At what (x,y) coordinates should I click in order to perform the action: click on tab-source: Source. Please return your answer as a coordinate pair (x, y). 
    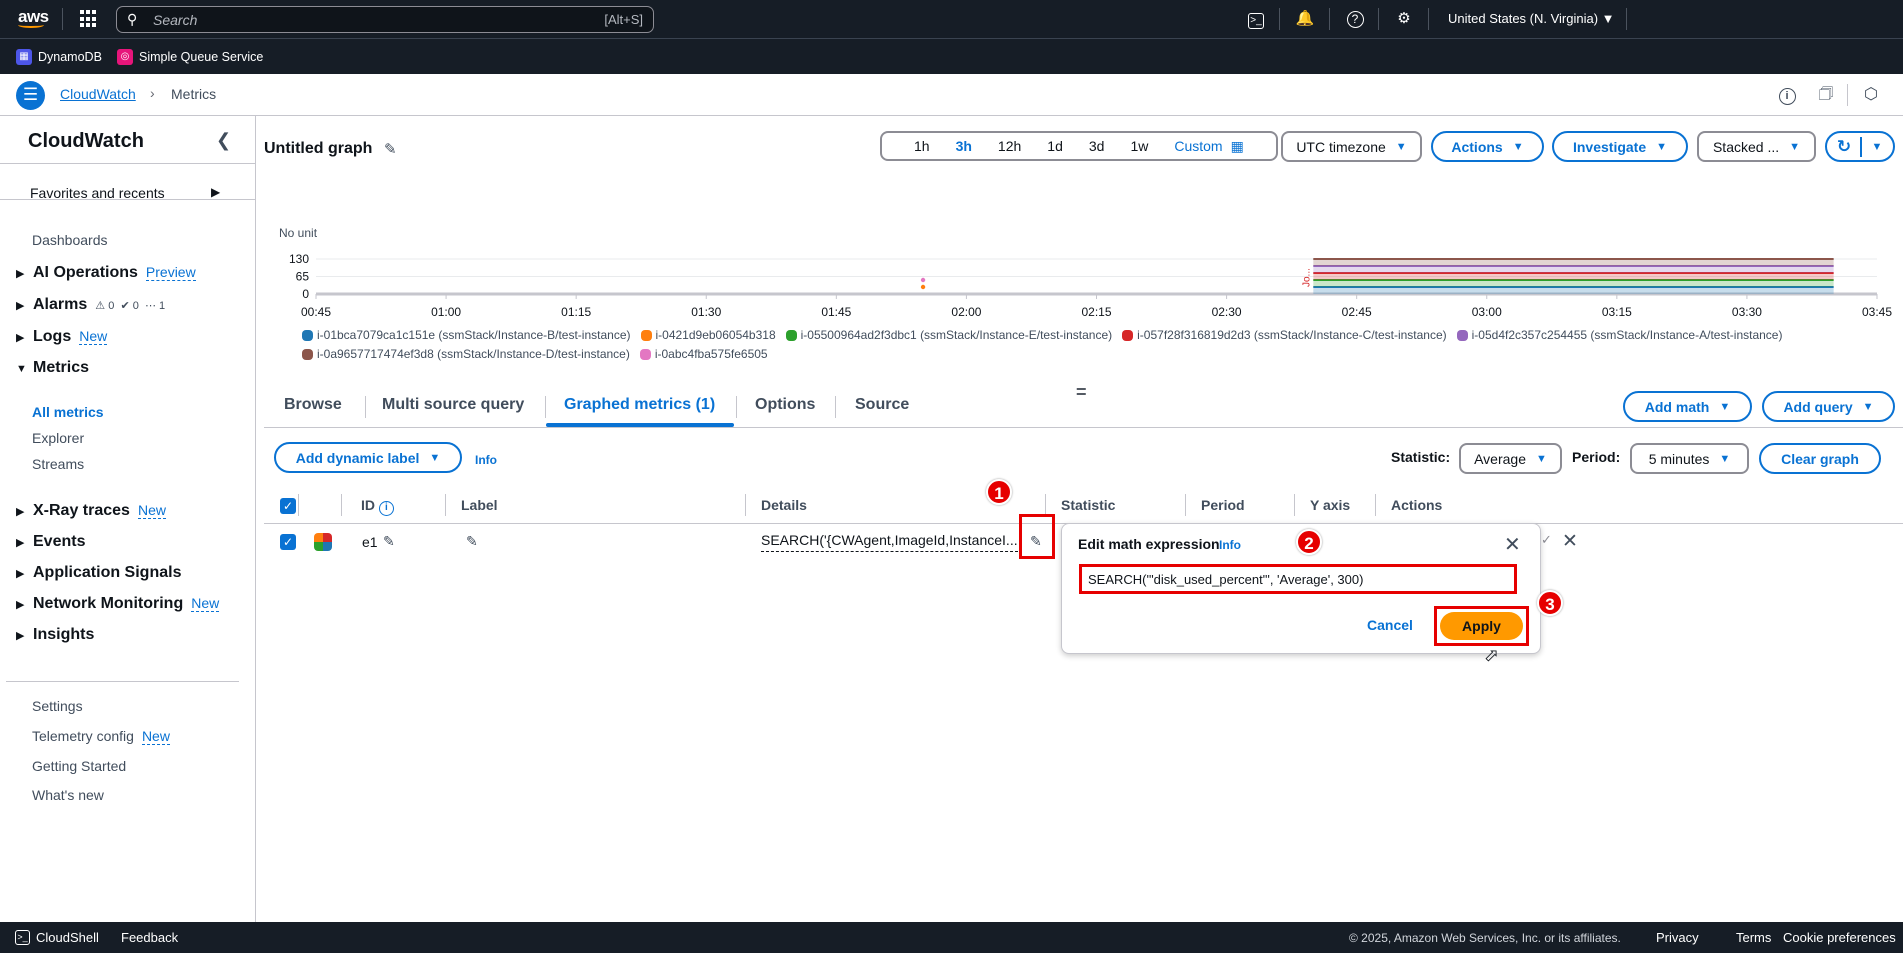
    Looking at the image, I should click on (882, 405).